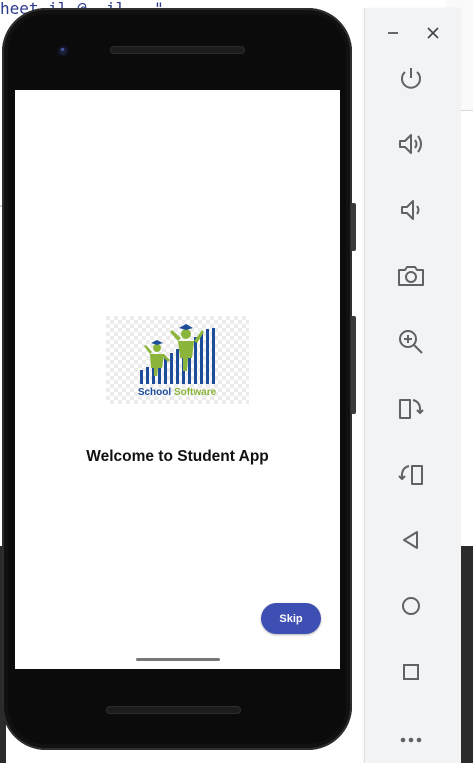  Describe the element at coordinates (411, 276) in the screenshot. I see `camera-icon` at that location.